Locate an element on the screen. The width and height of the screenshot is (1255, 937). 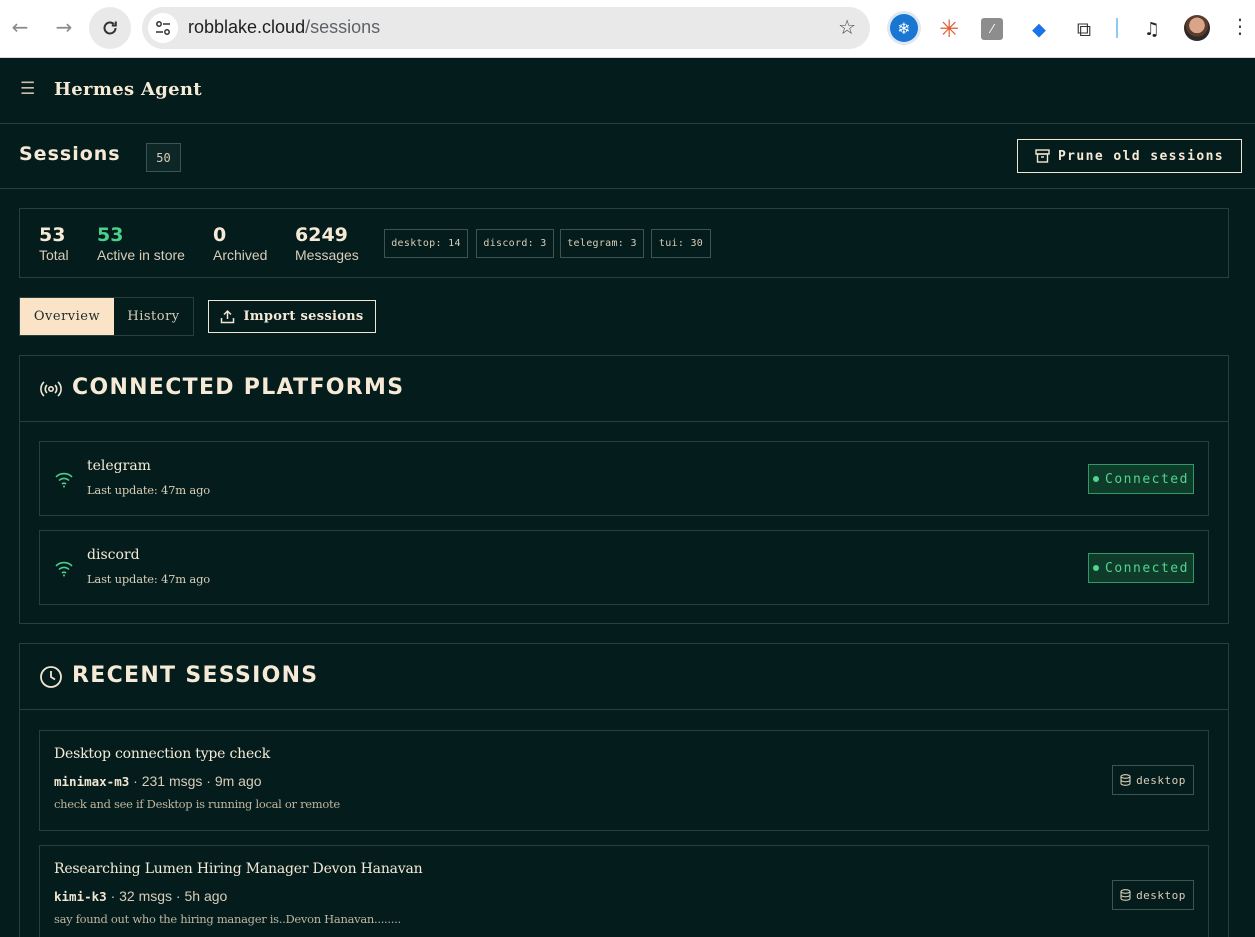
platform-name: telegram is located at coordinates (119, 466).